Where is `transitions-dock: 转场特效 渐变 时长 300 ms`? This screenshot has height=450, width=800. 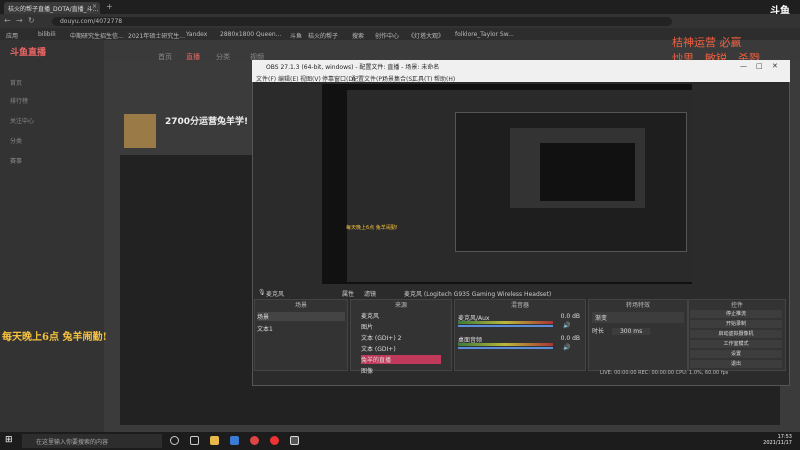
transitions-dock: 转场特效 渐变 时长 300 ms is located at coordinates (638, 335).